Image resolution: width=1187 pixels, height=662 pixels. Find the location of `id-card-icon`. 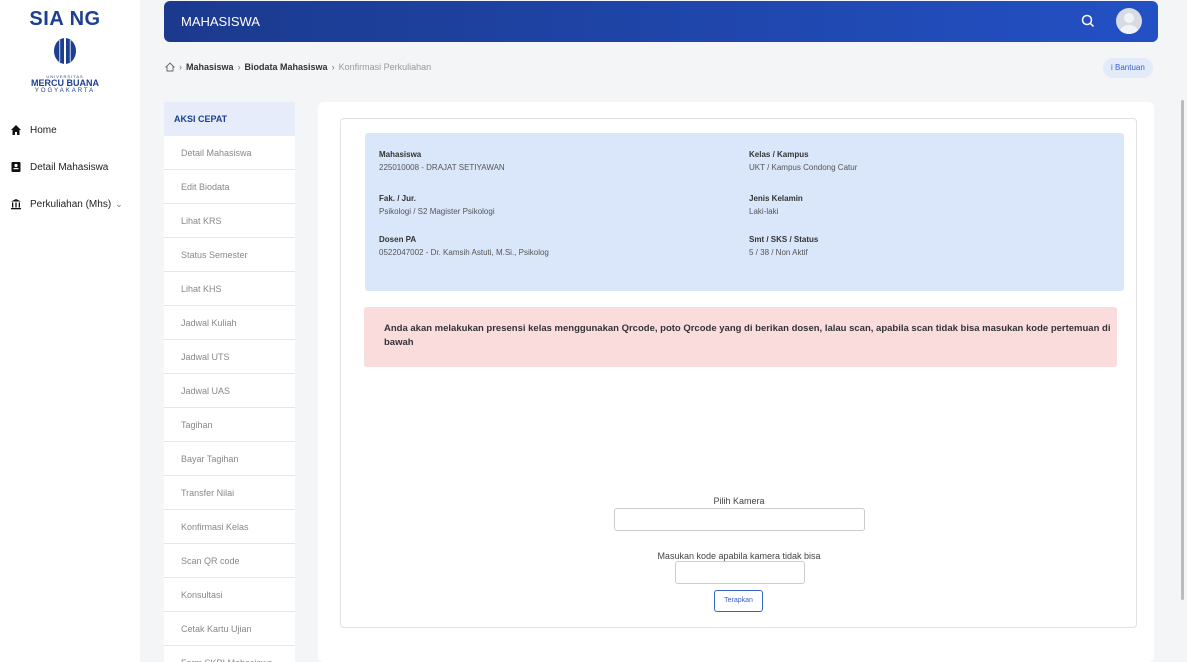

id-card-icon is located at coordinates (16, 167).